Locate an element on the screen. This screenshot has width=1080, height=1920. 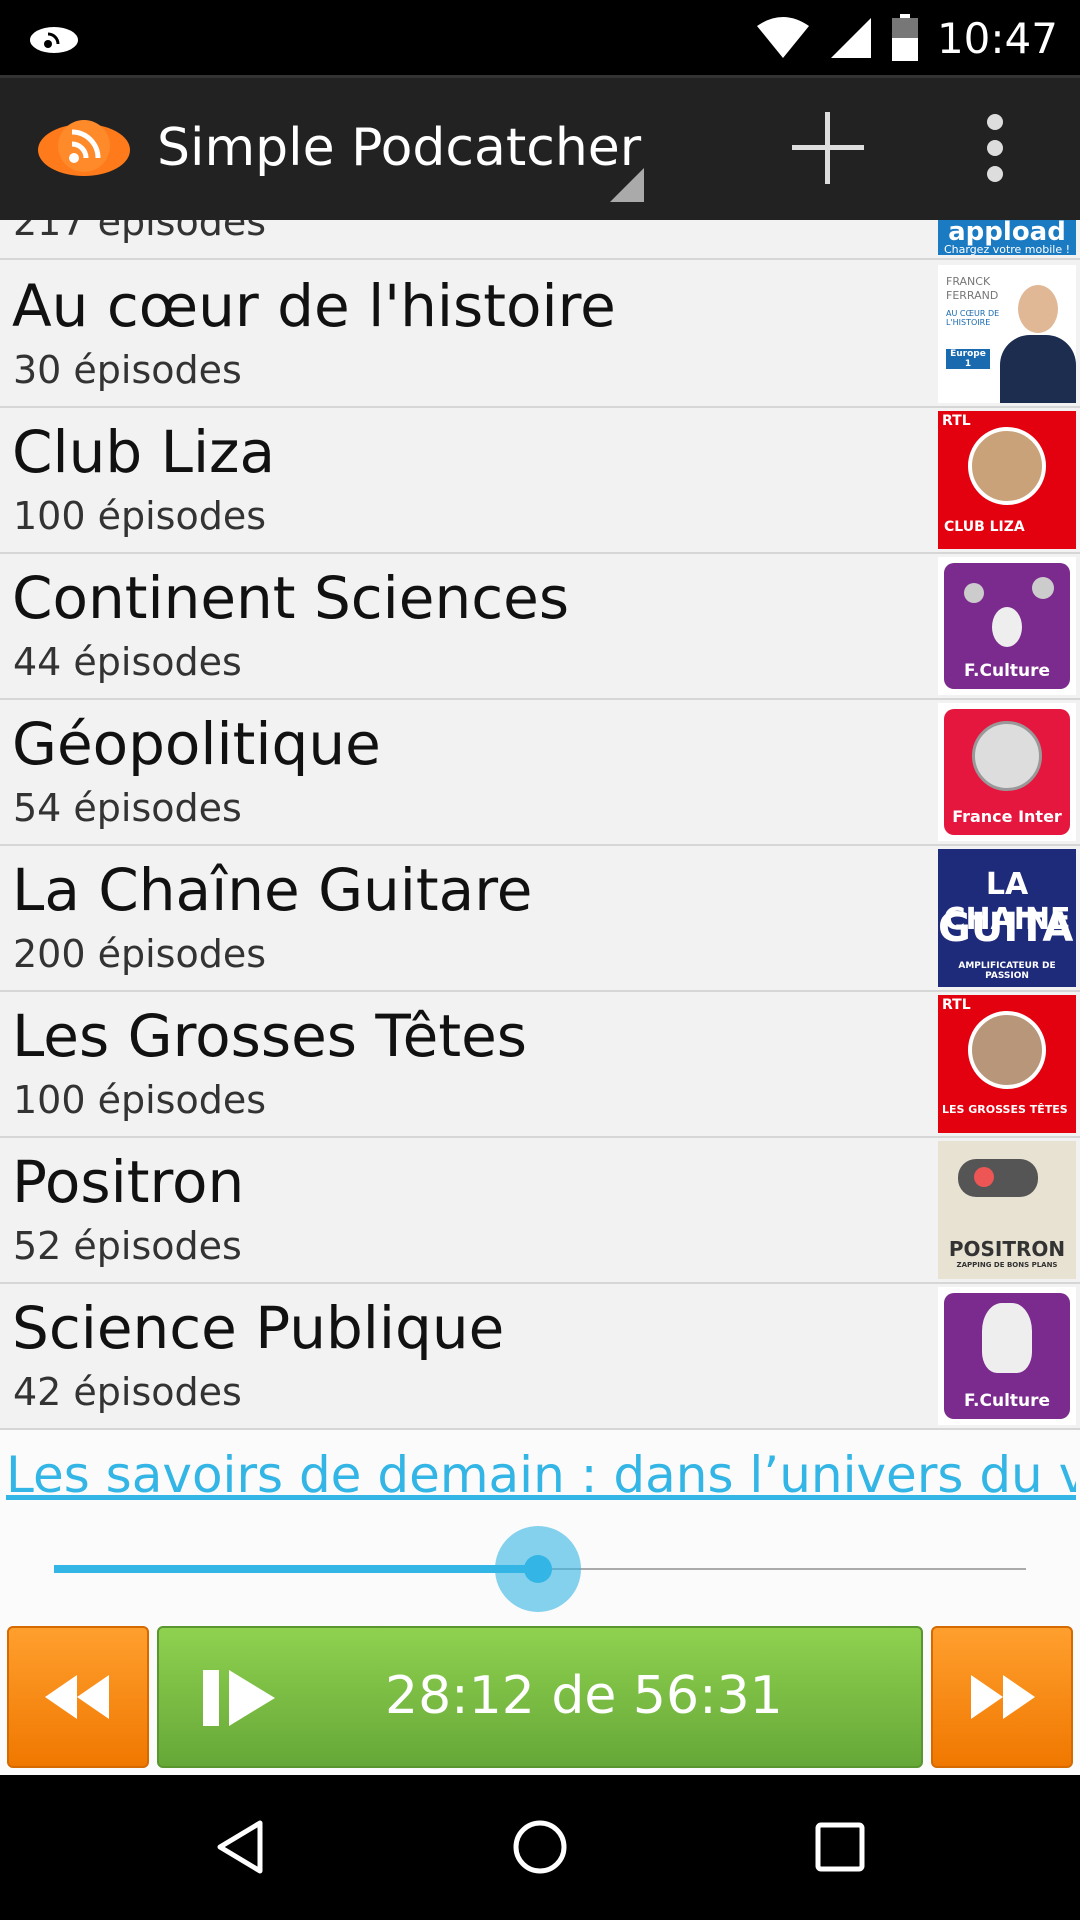
app-title: Simple Podcatcher is located at coordinates (399, 148).